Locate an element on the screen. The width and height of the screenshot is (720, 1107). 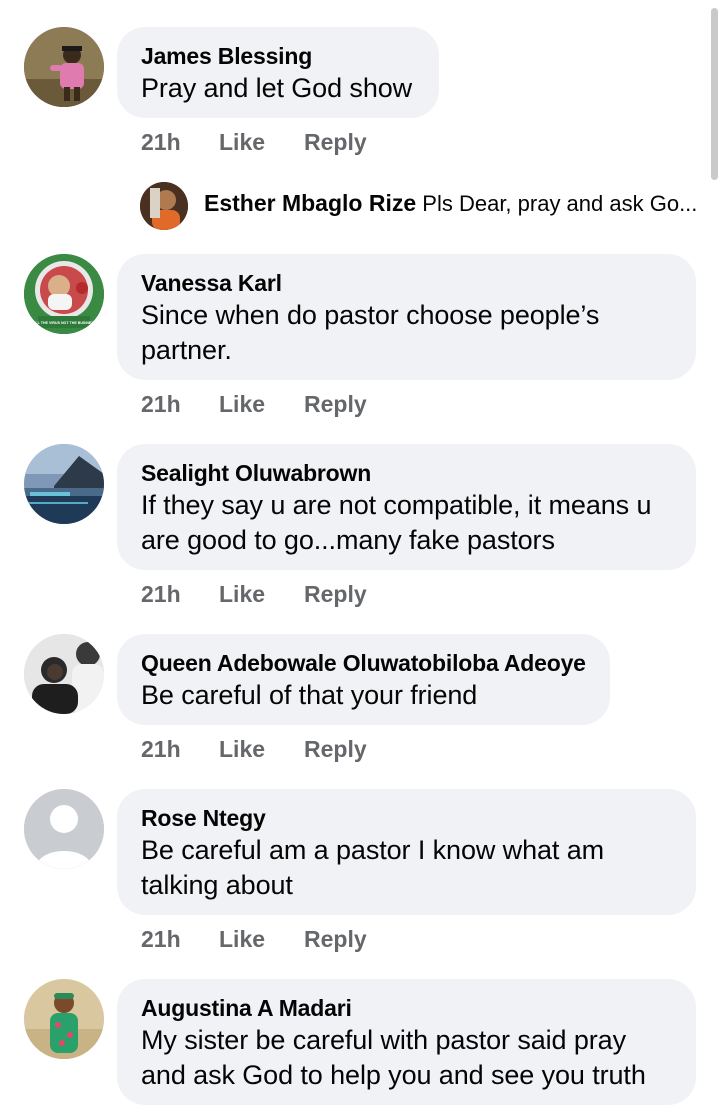
reply-avatar is located at coordinates (164, 206).